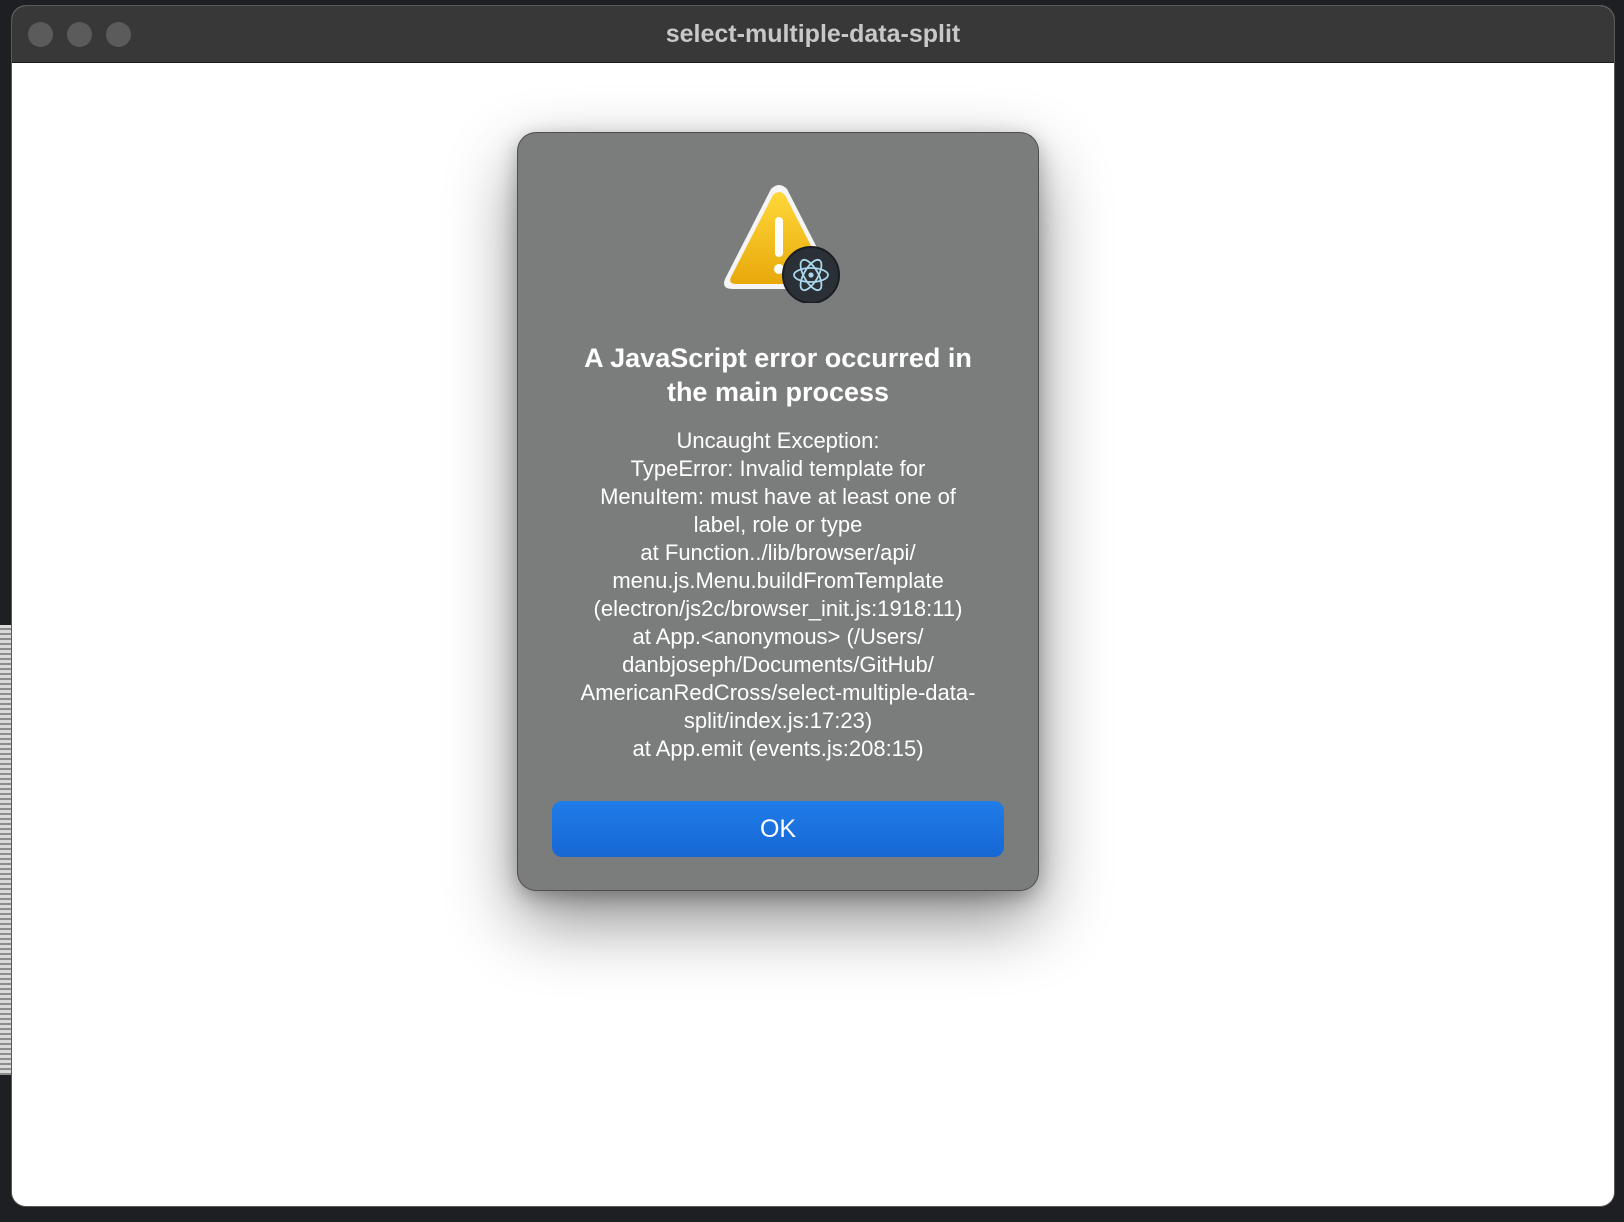  Describe the element at coordinates (778, 720) in the screenshot. I see `error-message-line: split/index.js:17:23)` at that location.